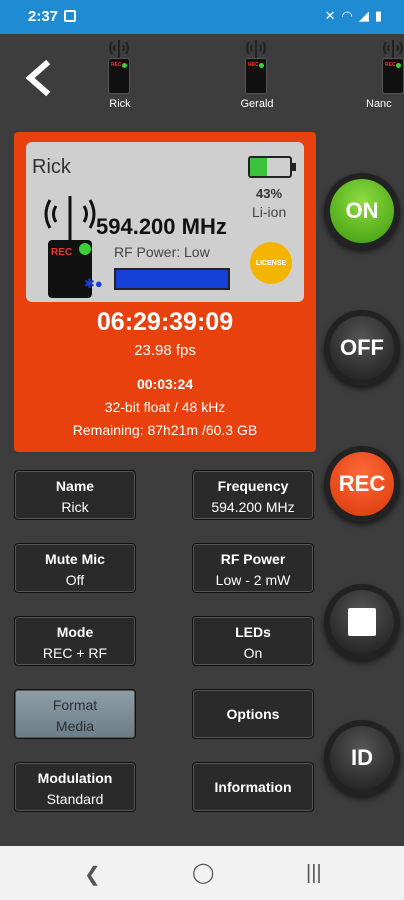  What do you see at coordinates (75, 568) in the screenshot?
I see `mute-mic-setting-button: Mute Mic Off` at bounding box center [75, 568].